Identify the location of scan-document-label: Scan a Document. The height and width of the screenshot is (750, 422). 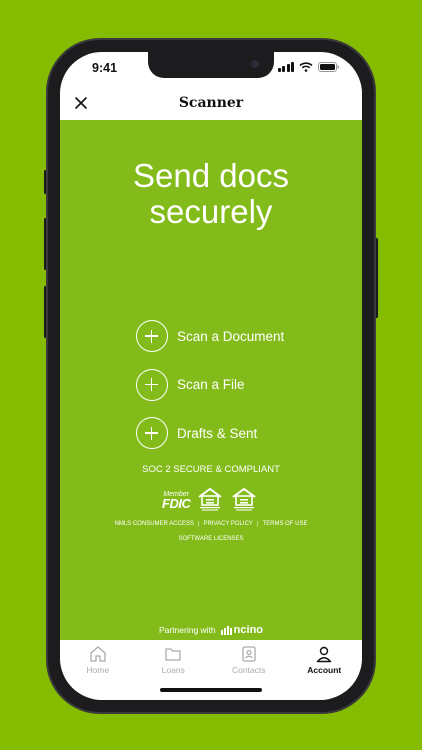
(231, 336).